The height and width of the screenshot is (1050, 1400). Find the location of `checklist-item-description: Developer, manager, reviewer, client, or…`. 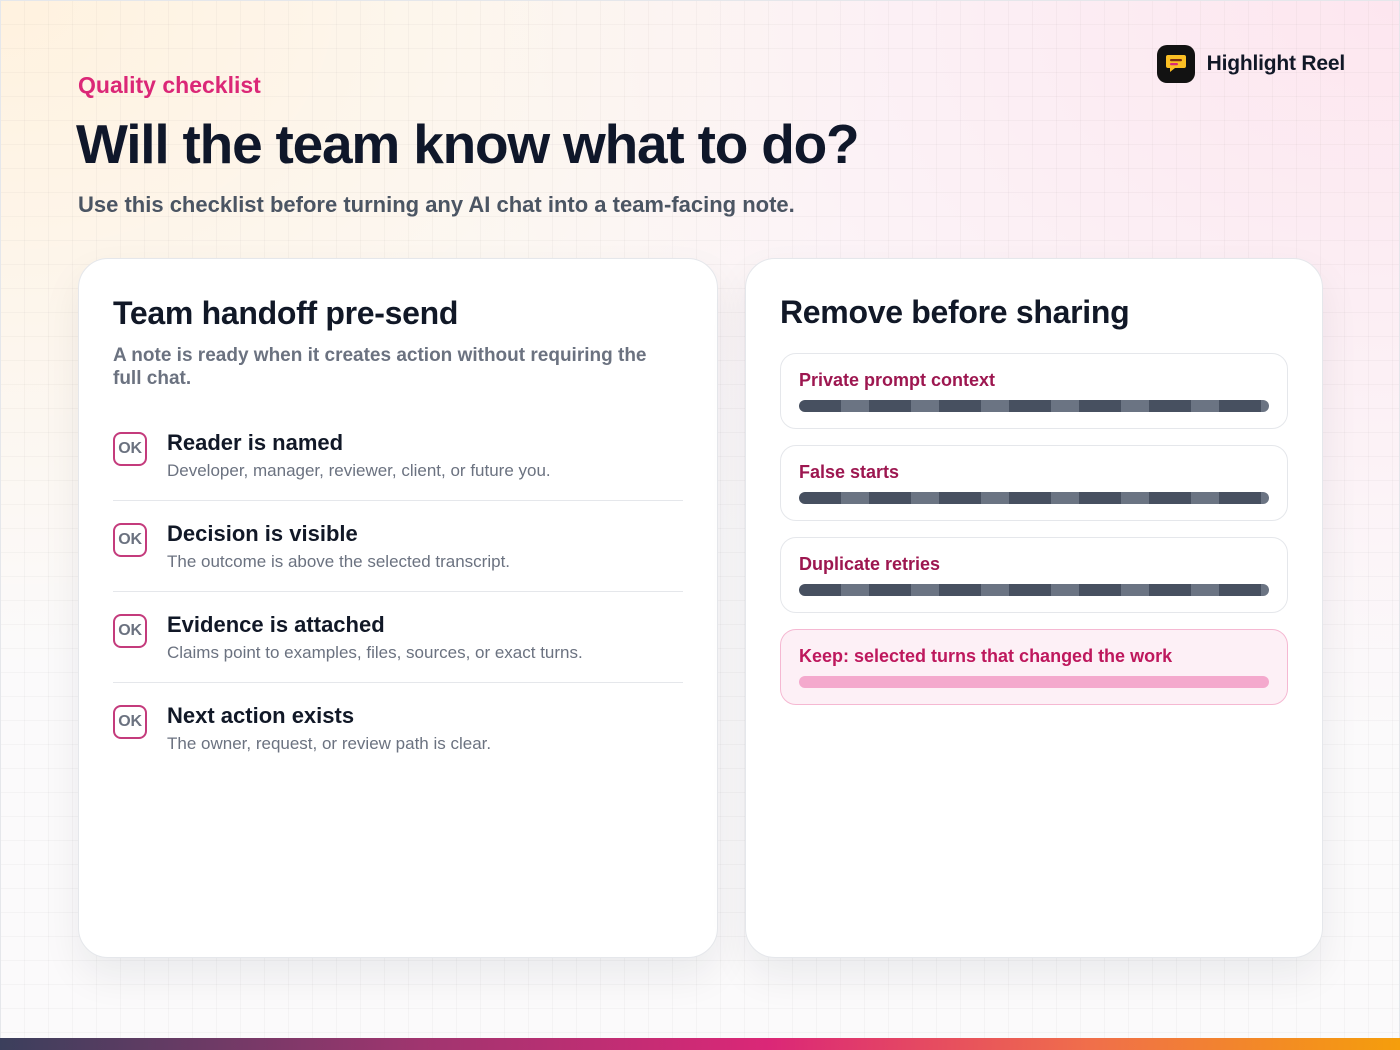

checklist-item-description: Developer, manager, reviewer, client, or… is located at coordinates (359, 470).